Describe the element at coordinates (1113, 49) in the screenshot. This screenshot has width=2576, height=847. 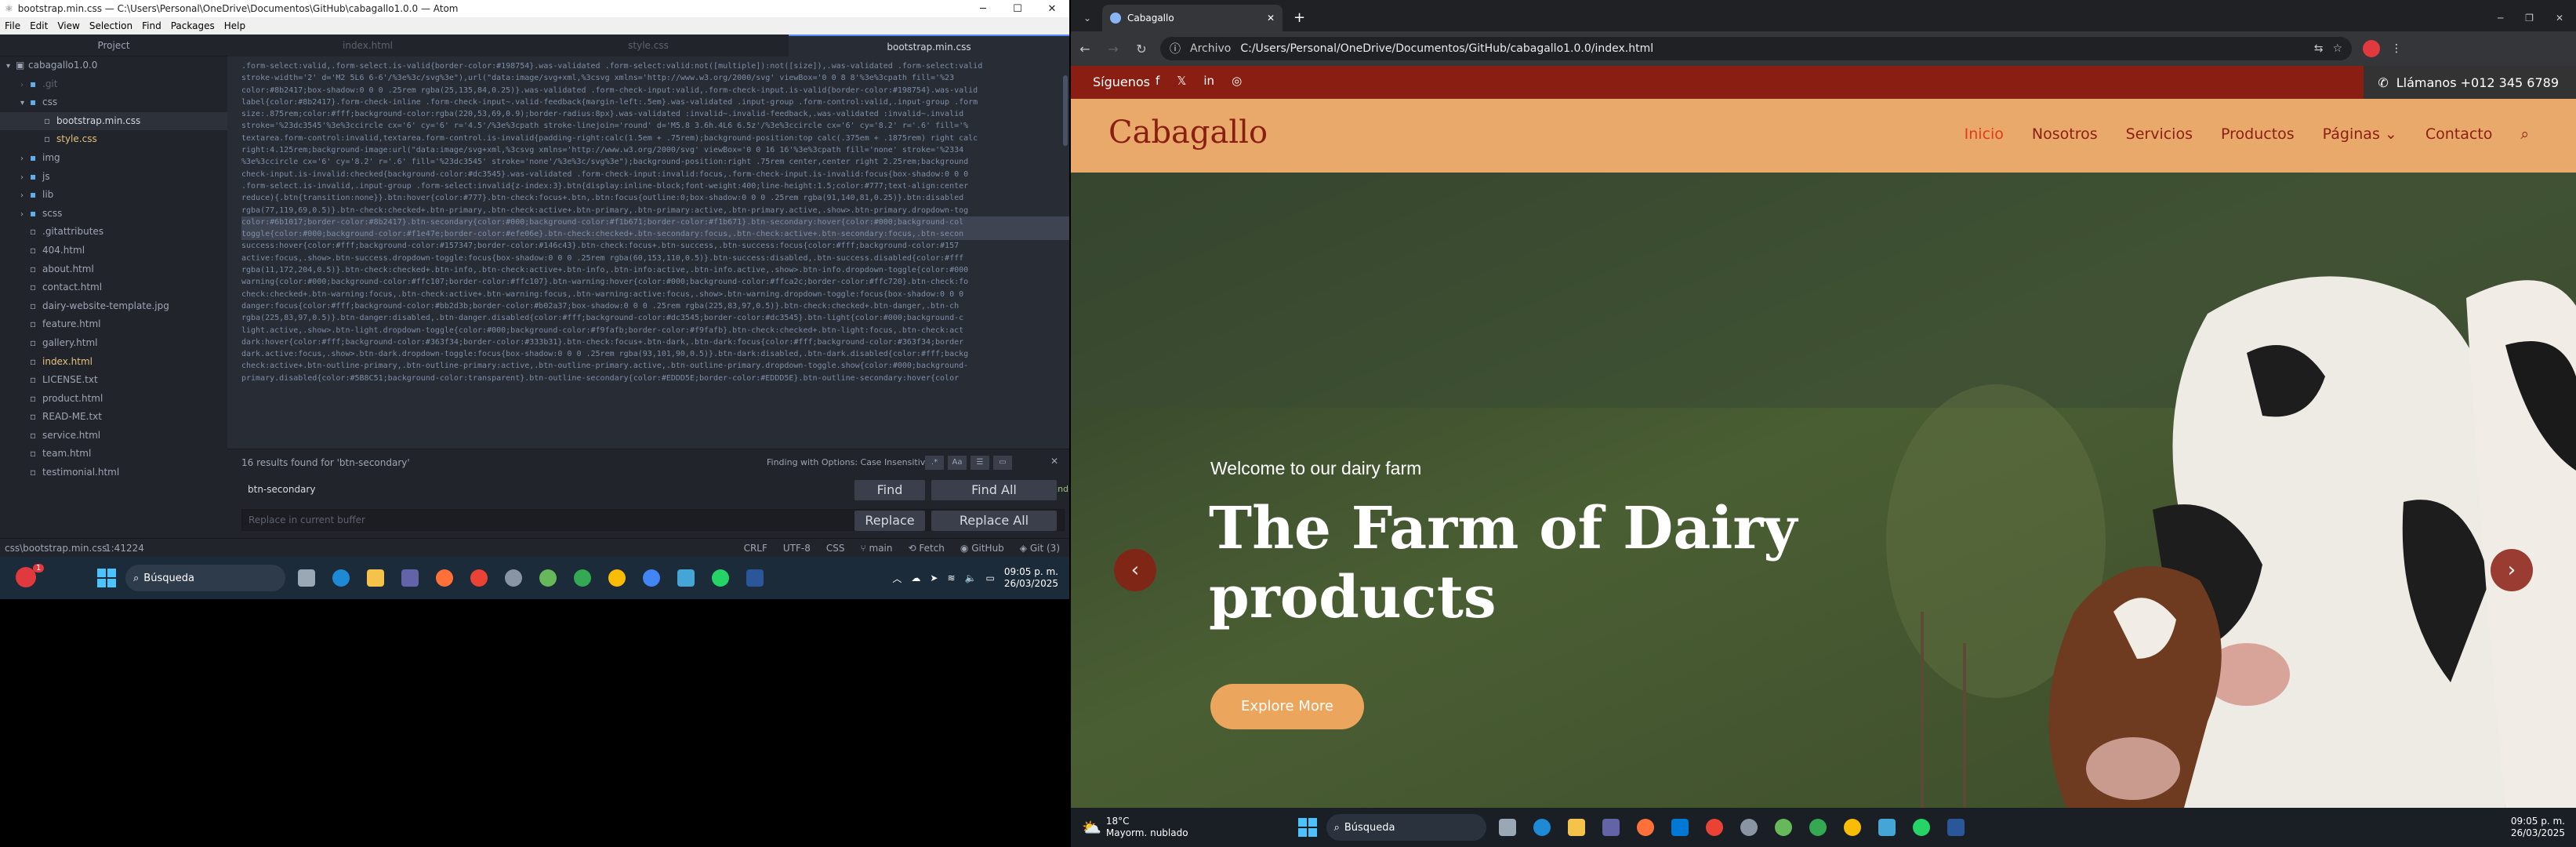
I see `forward-icon: →` at that location.